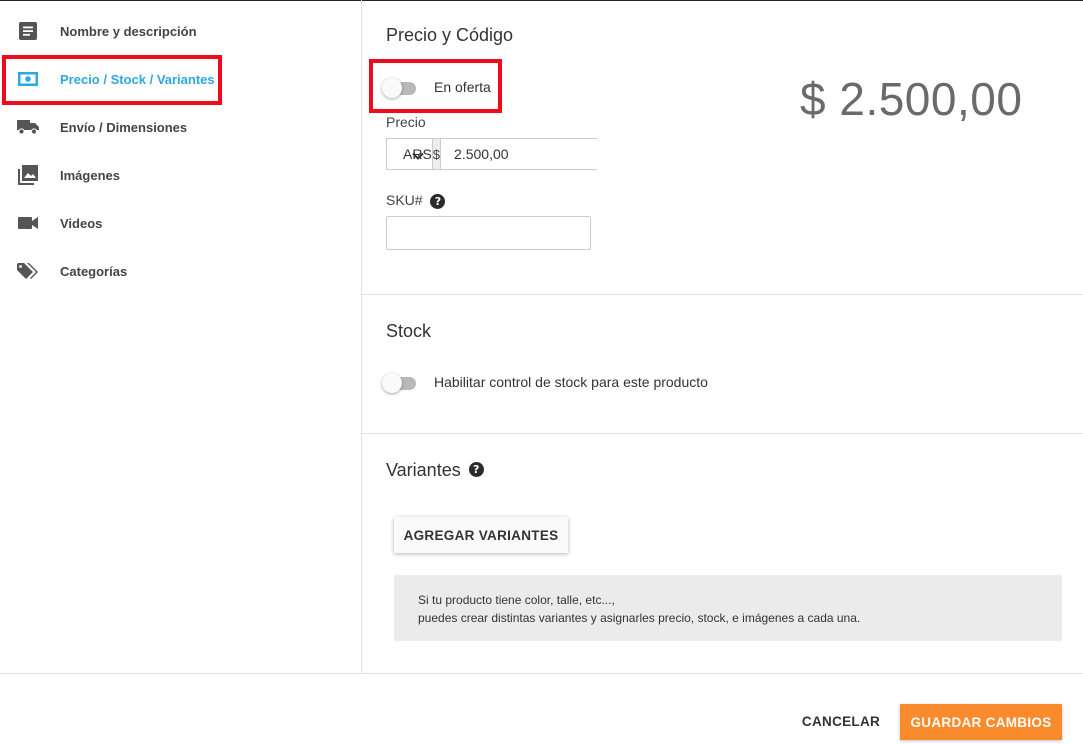 The height and width of the screenshot is (744, 1083). Describe the element at coordinates (28, 175) in the screenshot. I see `images-icon` at that location.